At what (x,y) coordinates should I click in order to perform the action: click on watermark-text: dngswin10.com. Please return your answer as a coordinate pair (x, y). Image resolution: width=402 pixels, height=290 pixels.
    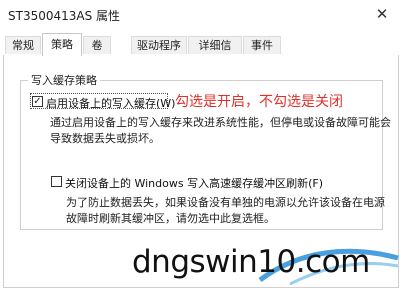
    Looking at the image, I should click on (251, 262).